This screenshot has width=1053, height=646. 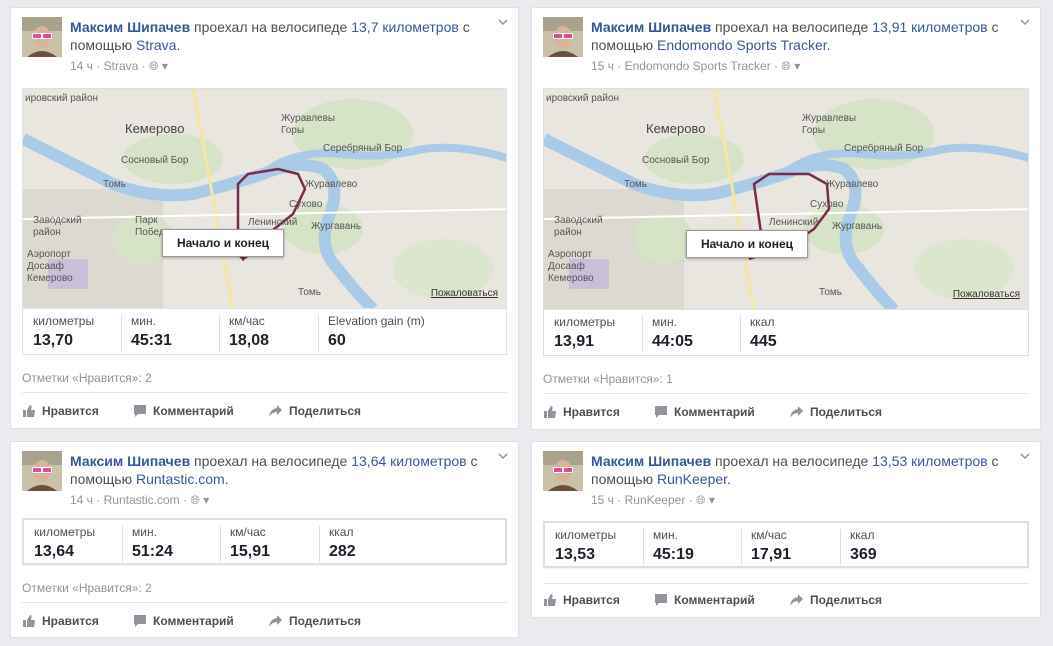 I want to click on stat-calories: ккал 445, so click(x=763, y=332).